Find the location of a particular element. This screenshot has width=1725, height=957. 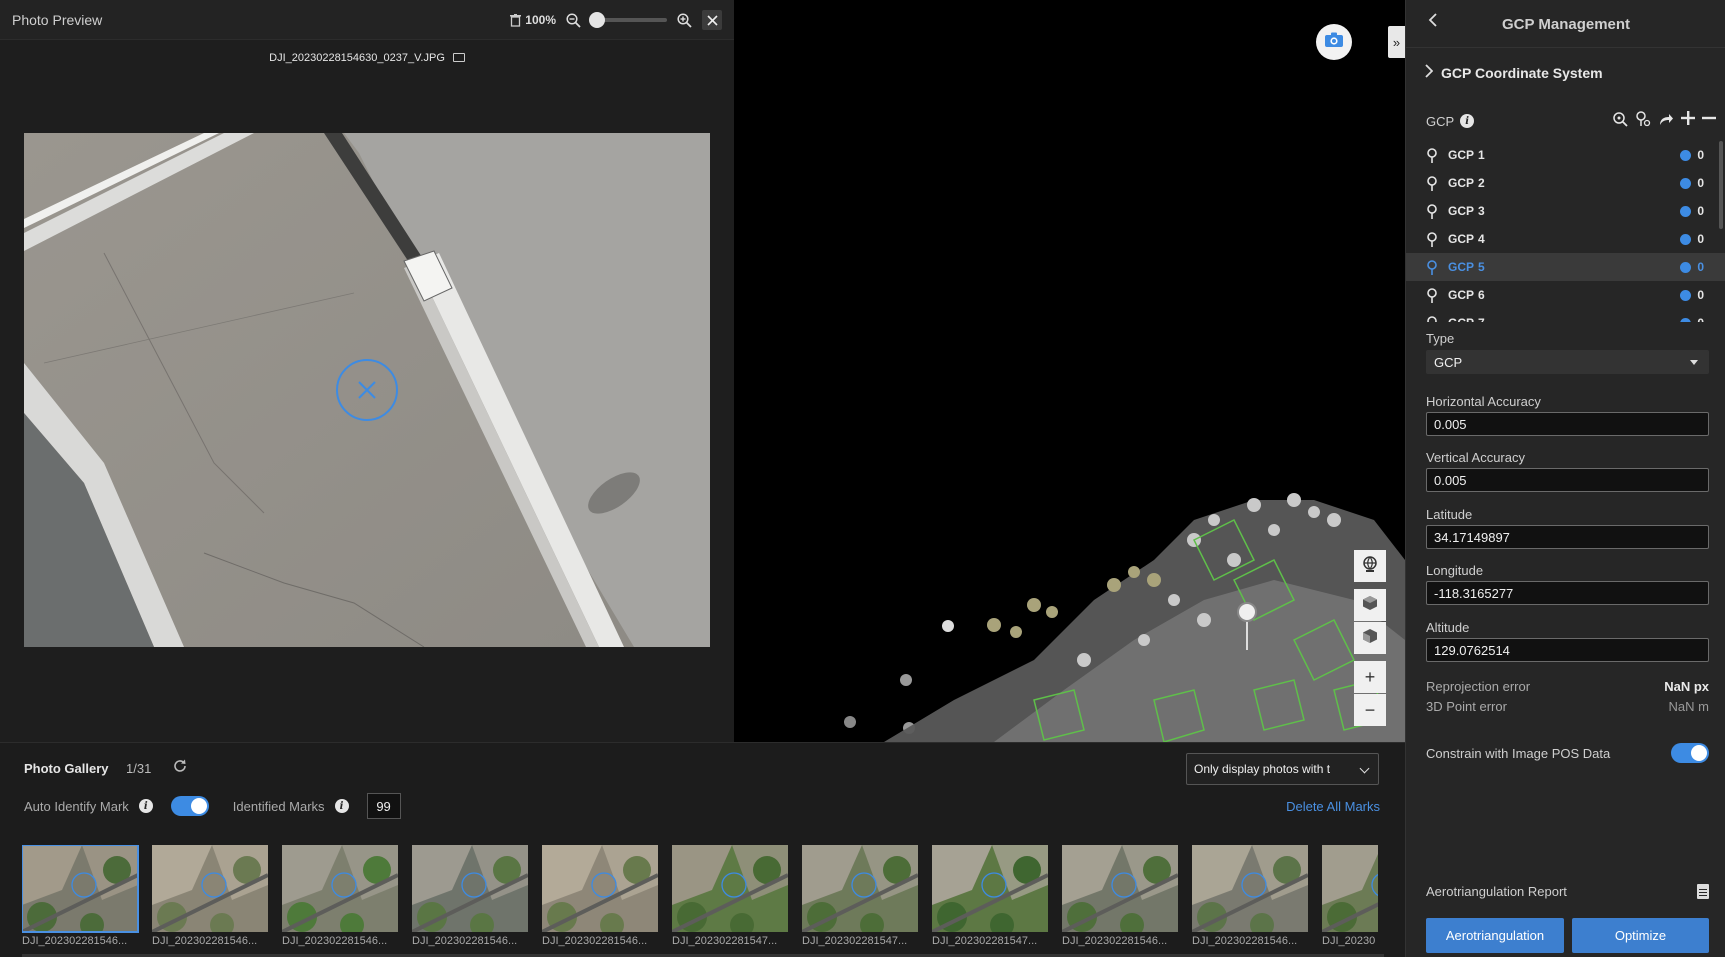

photo-filter-select: Only display photos with t is located at coordinates (1282, 769).